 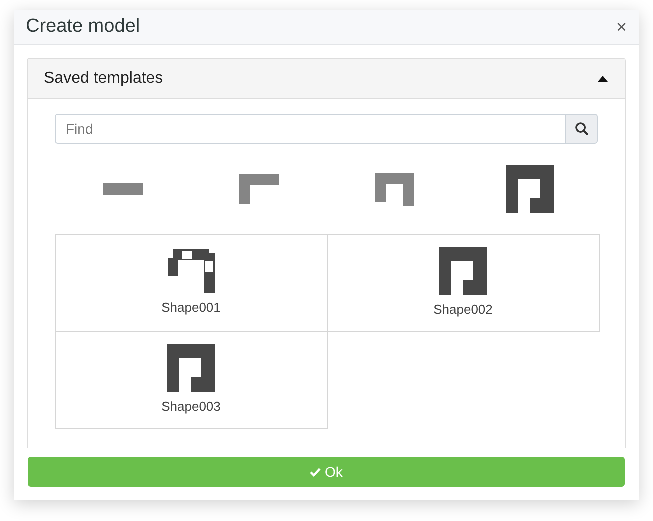 I want to click on template-name: Shape001, so click(x=191, y=307).